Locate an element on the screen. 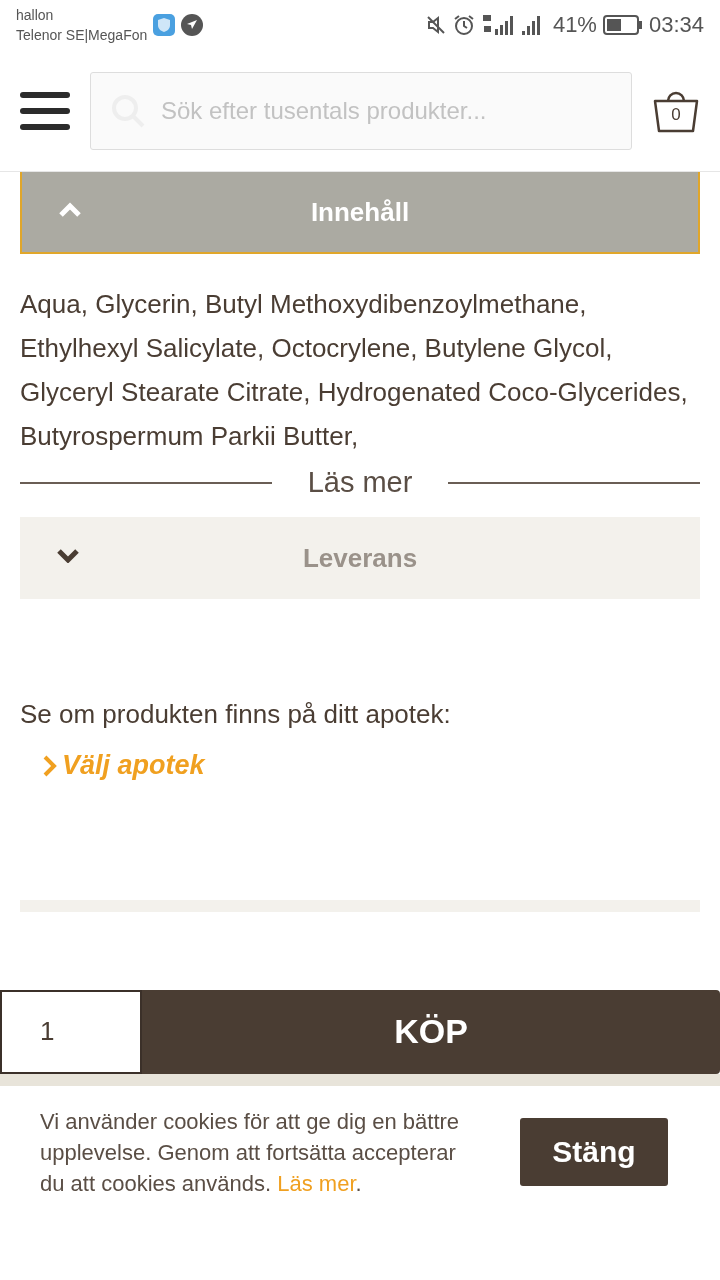  cart-count: 0 is located at coordinates (676, 114).